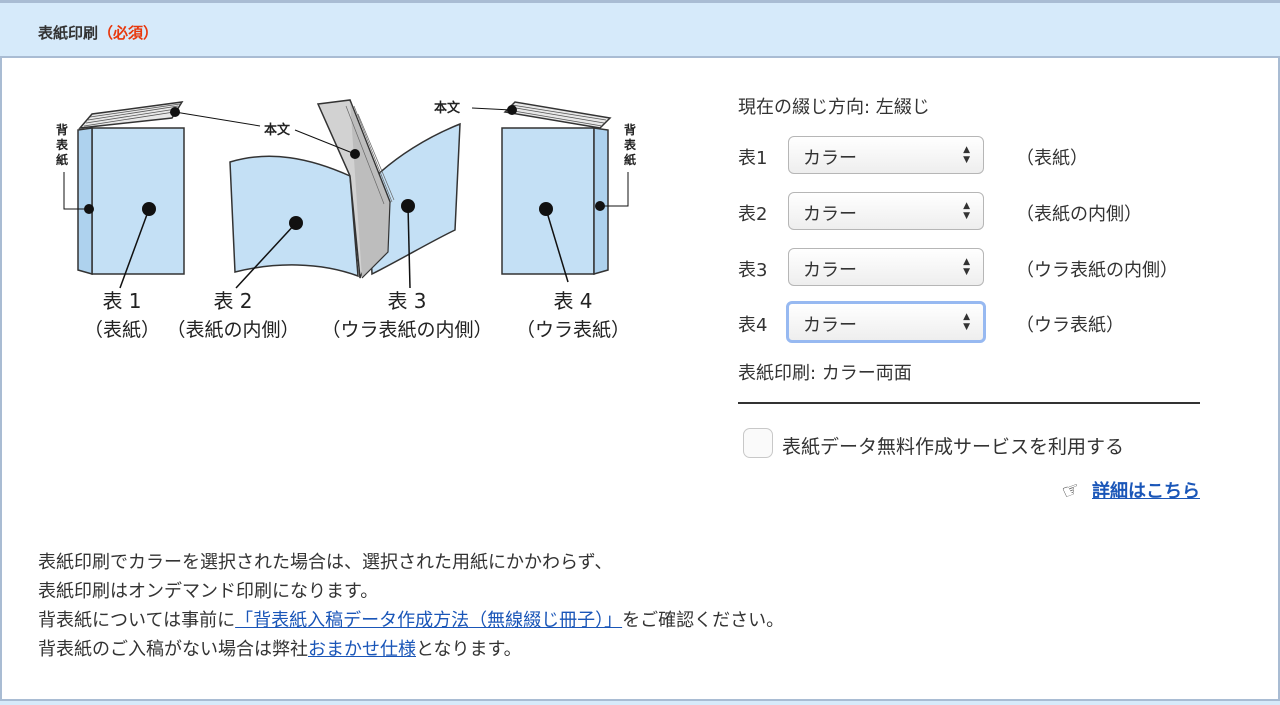 The height and width of the screenshot is (705, 1280). I want to click on cover-4-label: 表4, so click(753, 325).